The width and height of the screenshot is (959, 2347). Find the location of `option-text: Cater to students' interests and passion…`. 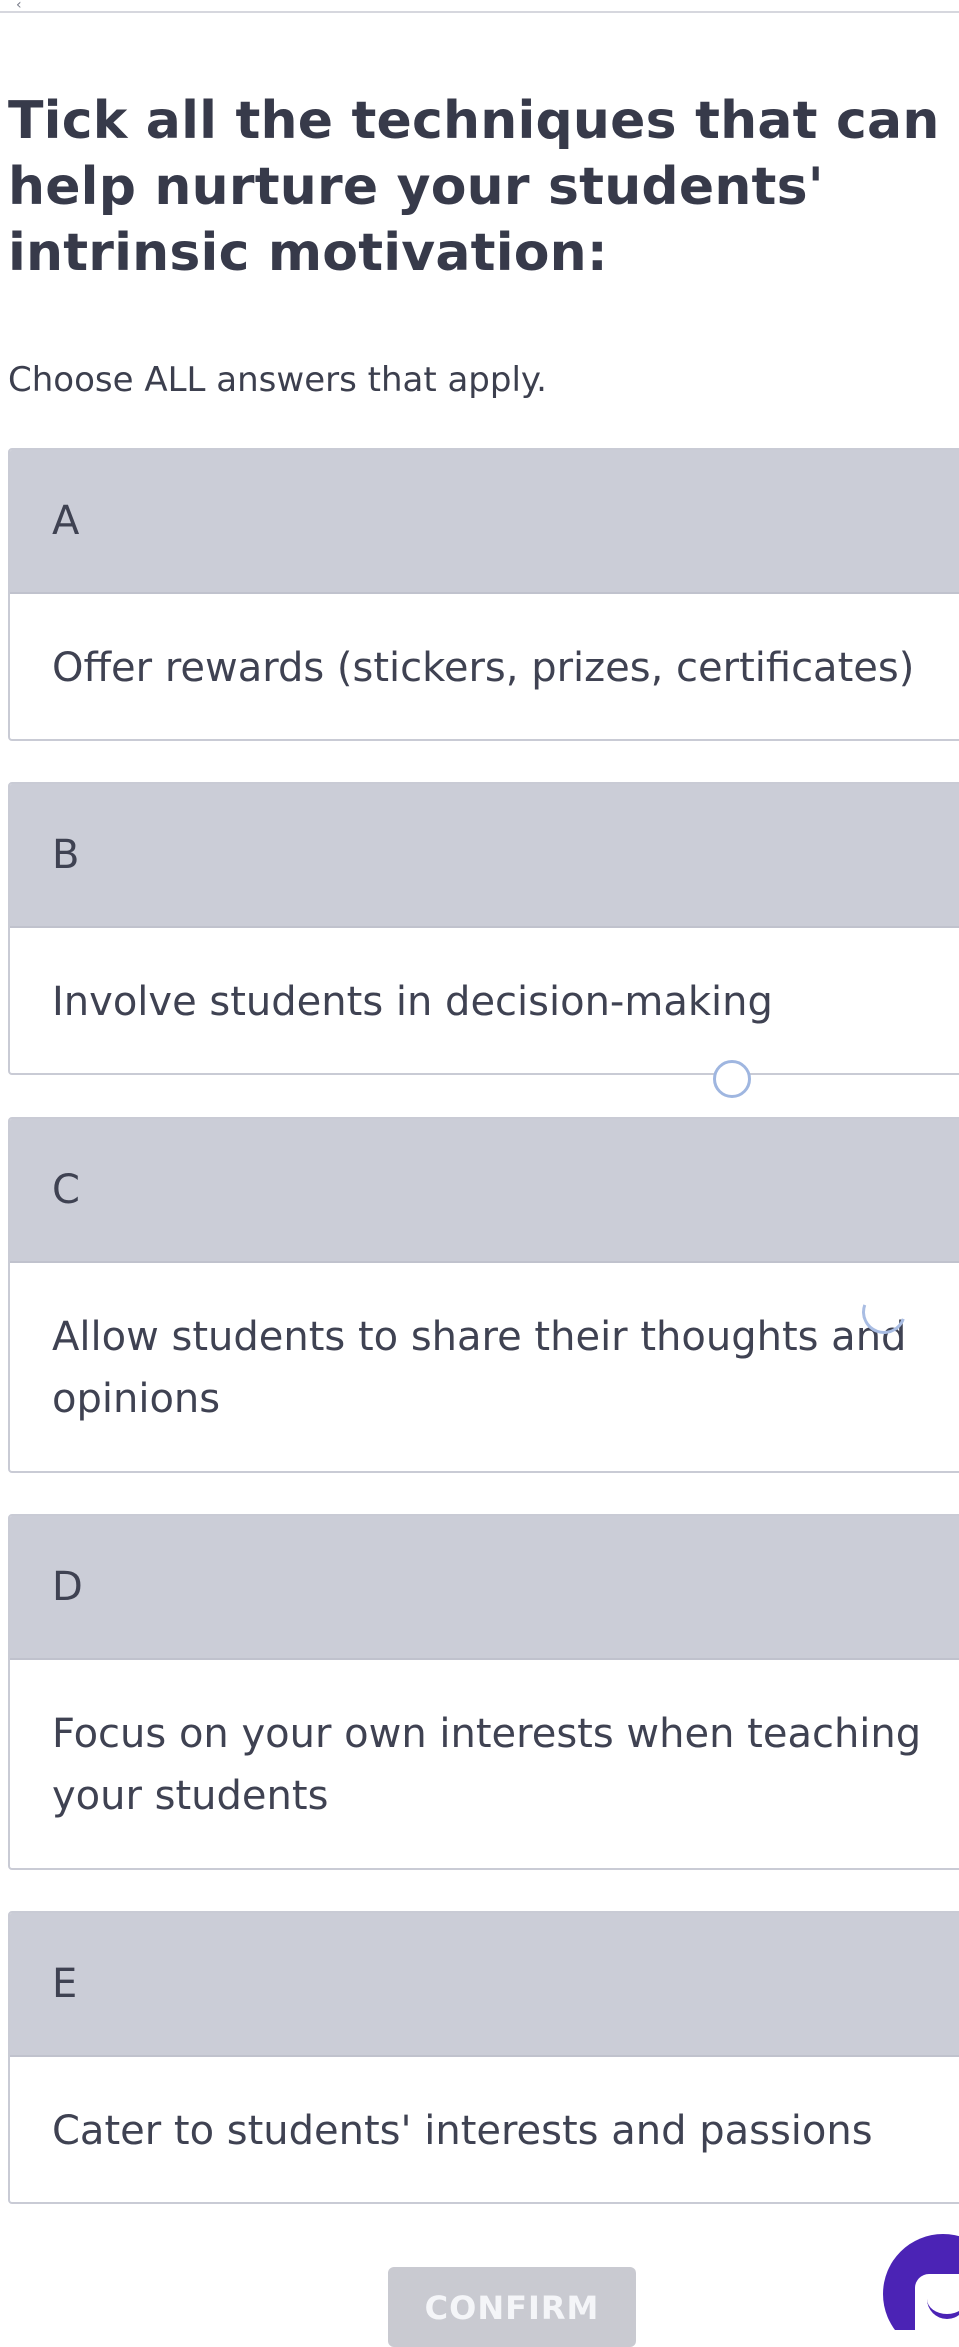

option-text: Cater to students' interests and passion… is located at coordinates (462, 2130).